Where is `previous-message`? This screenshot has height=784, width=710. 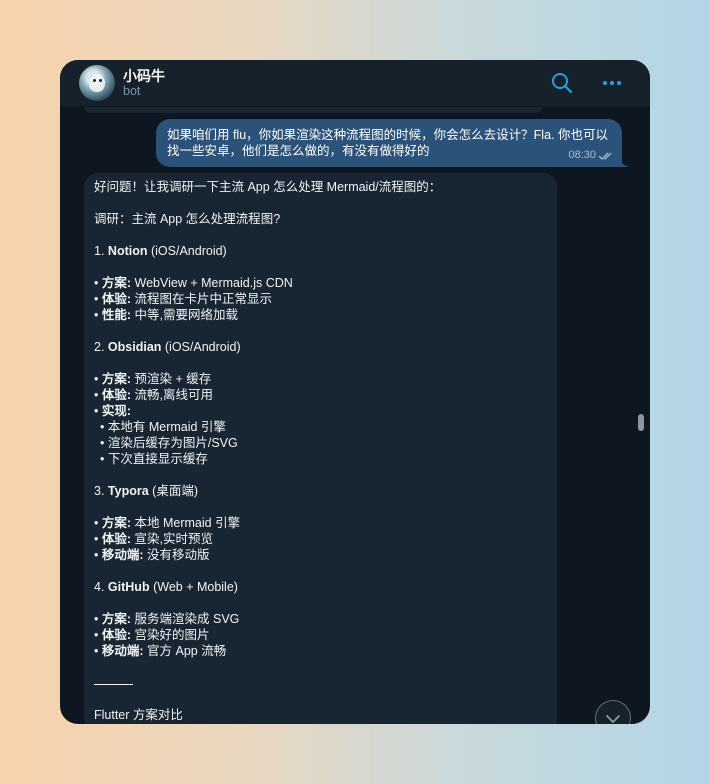 previous-message is located at coordinates (313, 110).